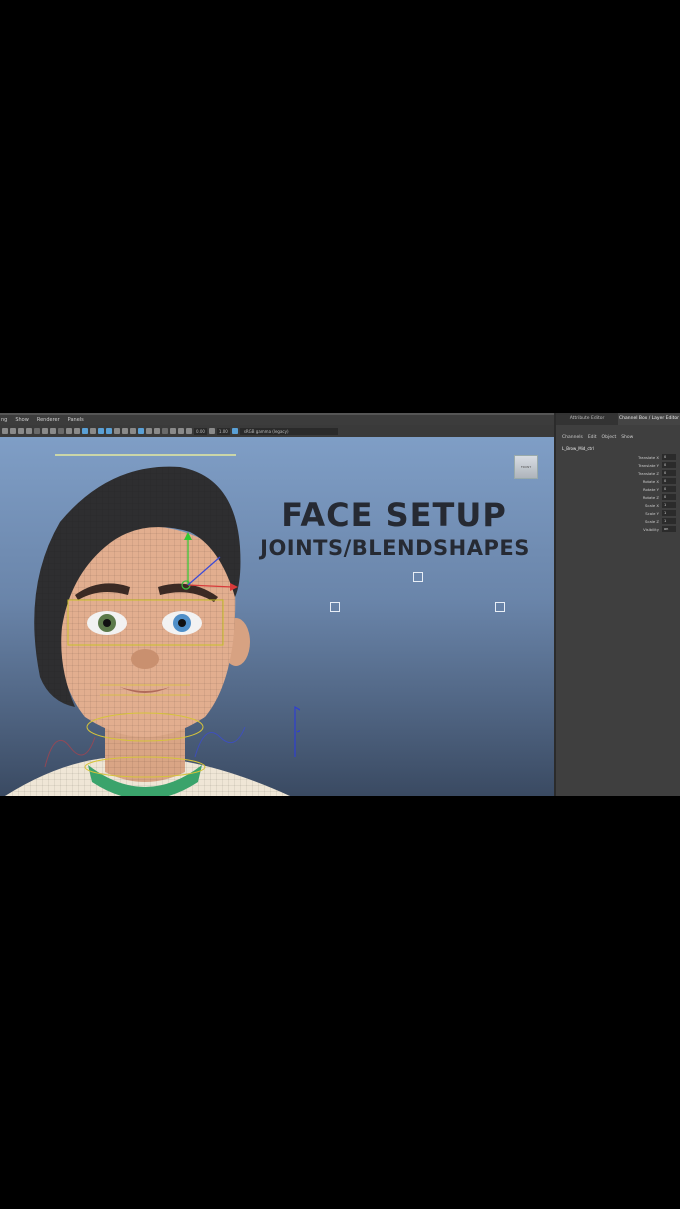  What do you see at coordinates (649, 419) in the screenshot?
I see `tab-channel-box: Channel Box / Layer Editor` at bounding box center [649, 419].